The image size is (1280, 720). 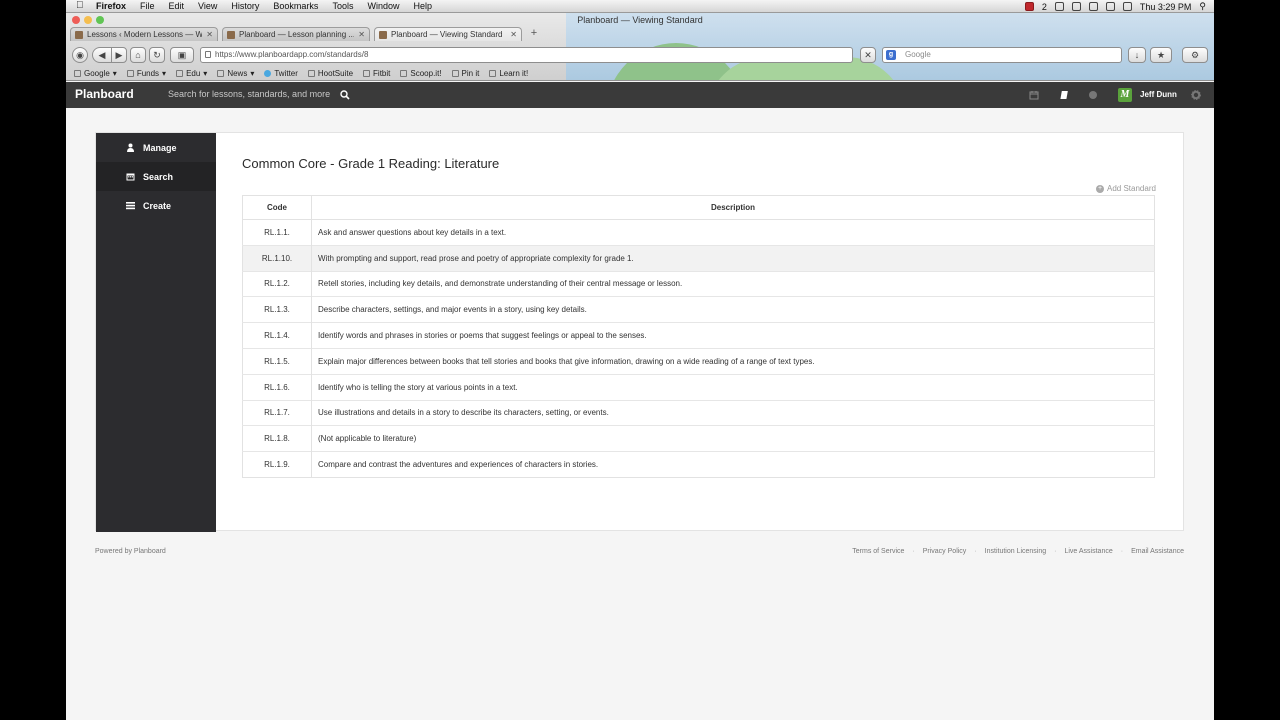 What do you see at coordinates (111, 6) in the screenshot?
I see `menu-app-firefox: Firefox` at bounding box center [111, 6].